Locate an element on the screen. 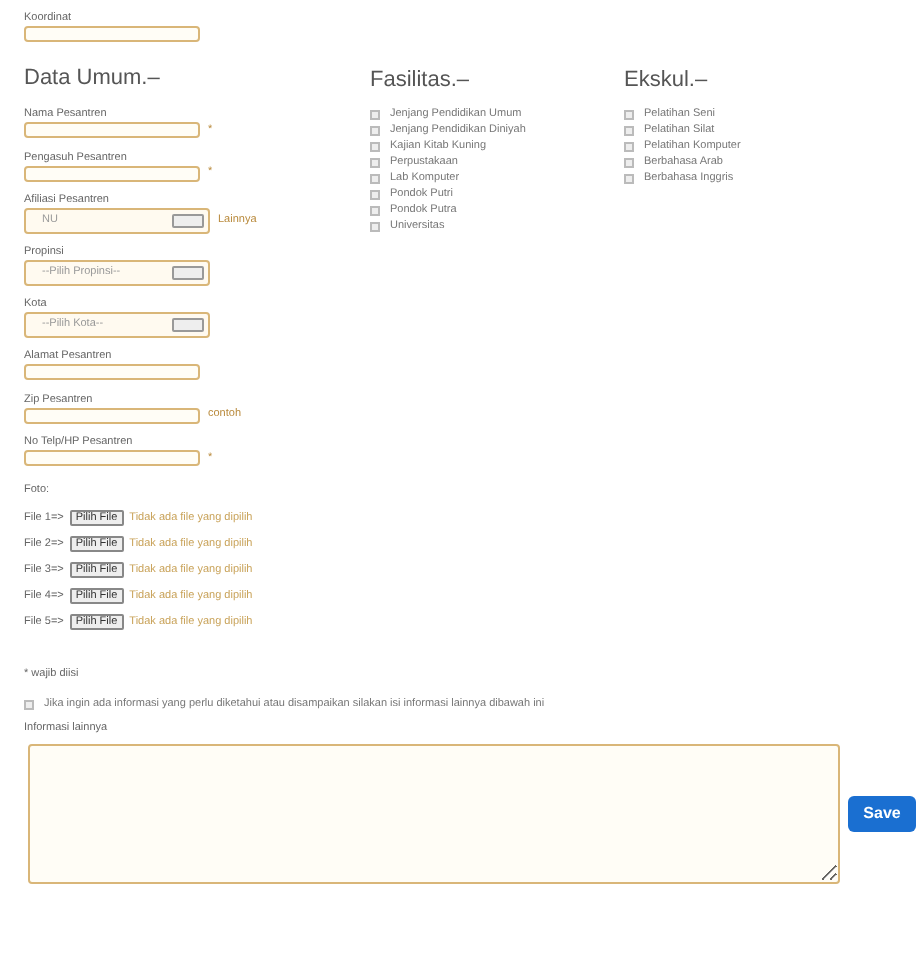 The image size is (924, 962). section-heading: Ekskul.– is located at coordinates (667, 81).